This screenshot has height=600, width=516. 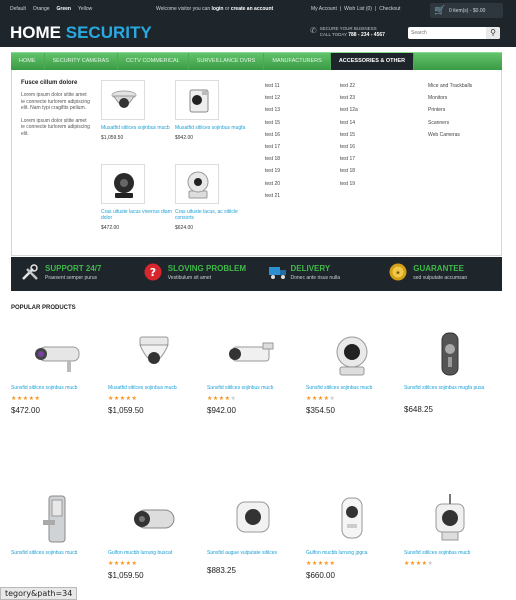 What do you see at coordinates (349, 123) in the screenshot?
I see `mega-link: test 14` at bounding box center [349, 123].